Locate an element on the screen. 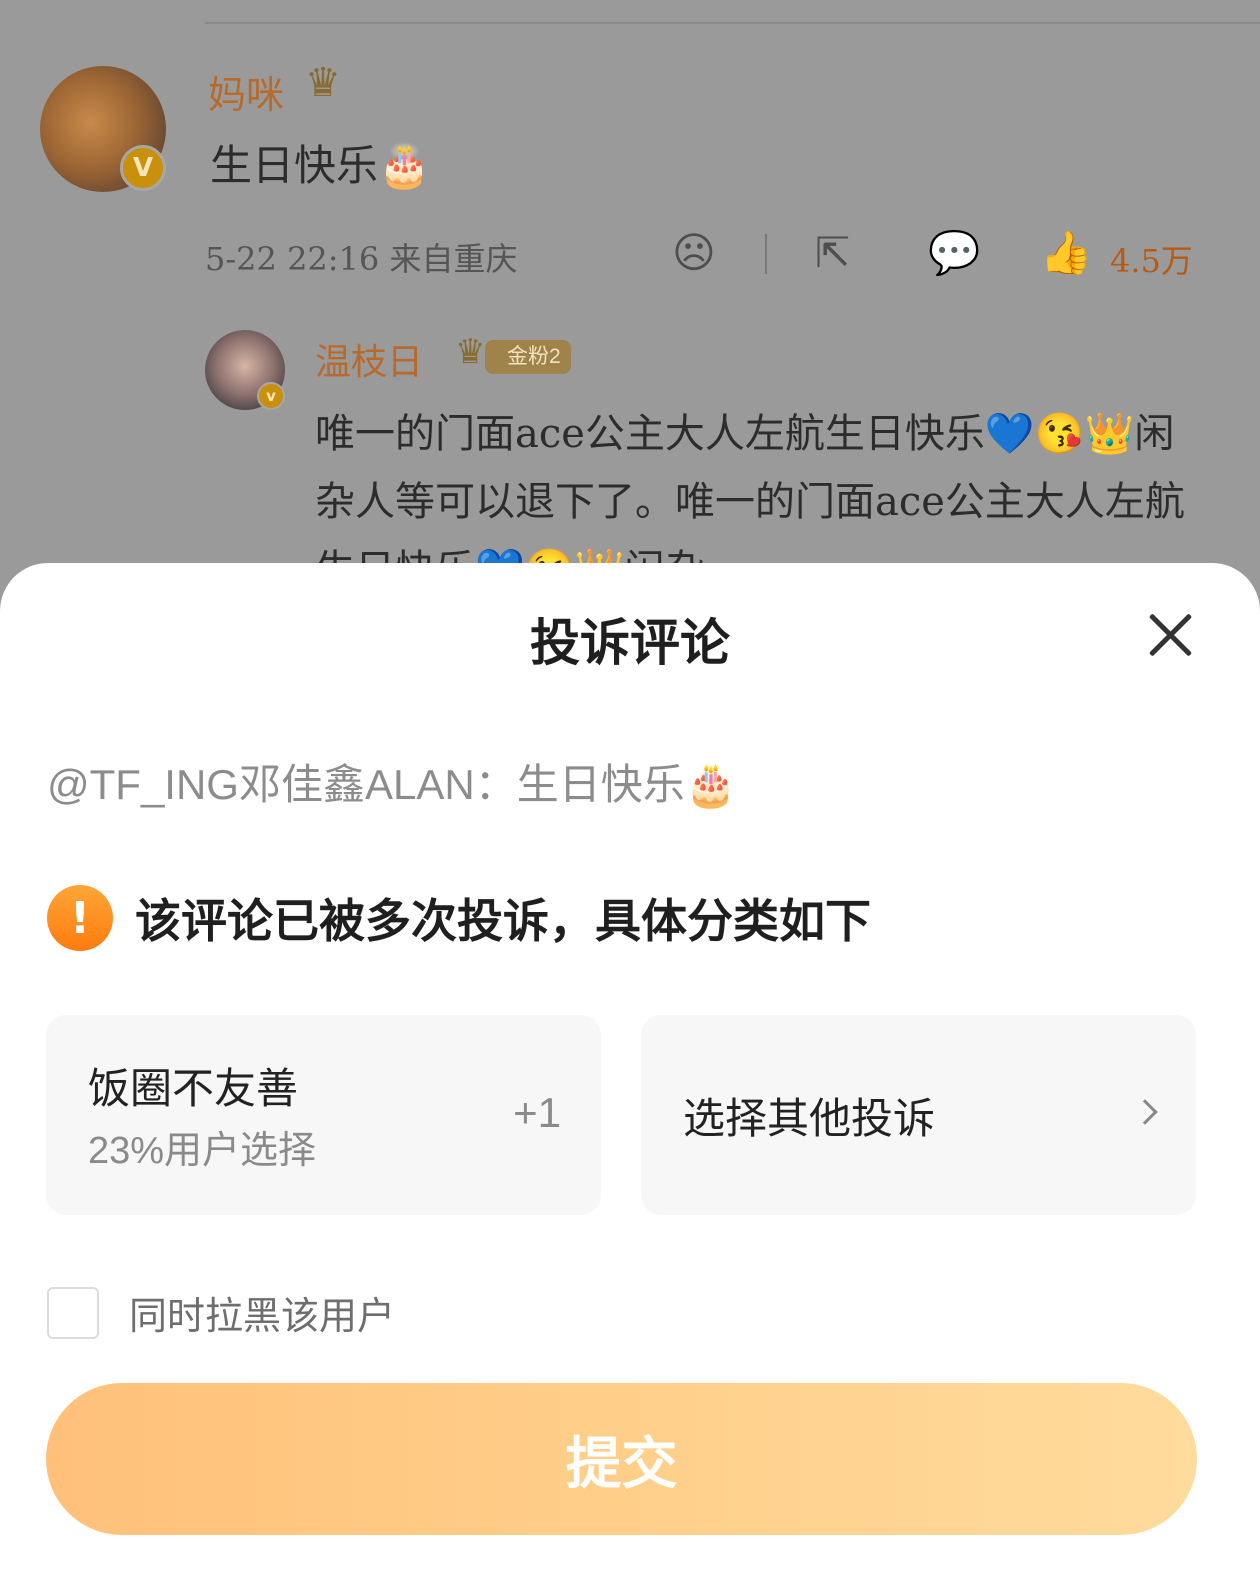 The width and height of the screenshot is (1260, 1593). like-count: 4.5万 is located at coordinates (1151, 261).